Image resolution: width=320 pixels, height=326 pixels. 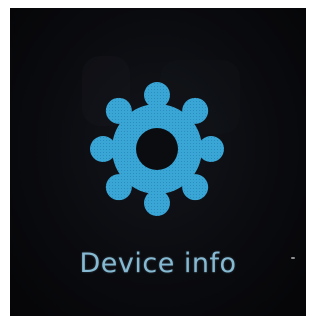 I want to click on screen-speck, so click(x=293, y=258).